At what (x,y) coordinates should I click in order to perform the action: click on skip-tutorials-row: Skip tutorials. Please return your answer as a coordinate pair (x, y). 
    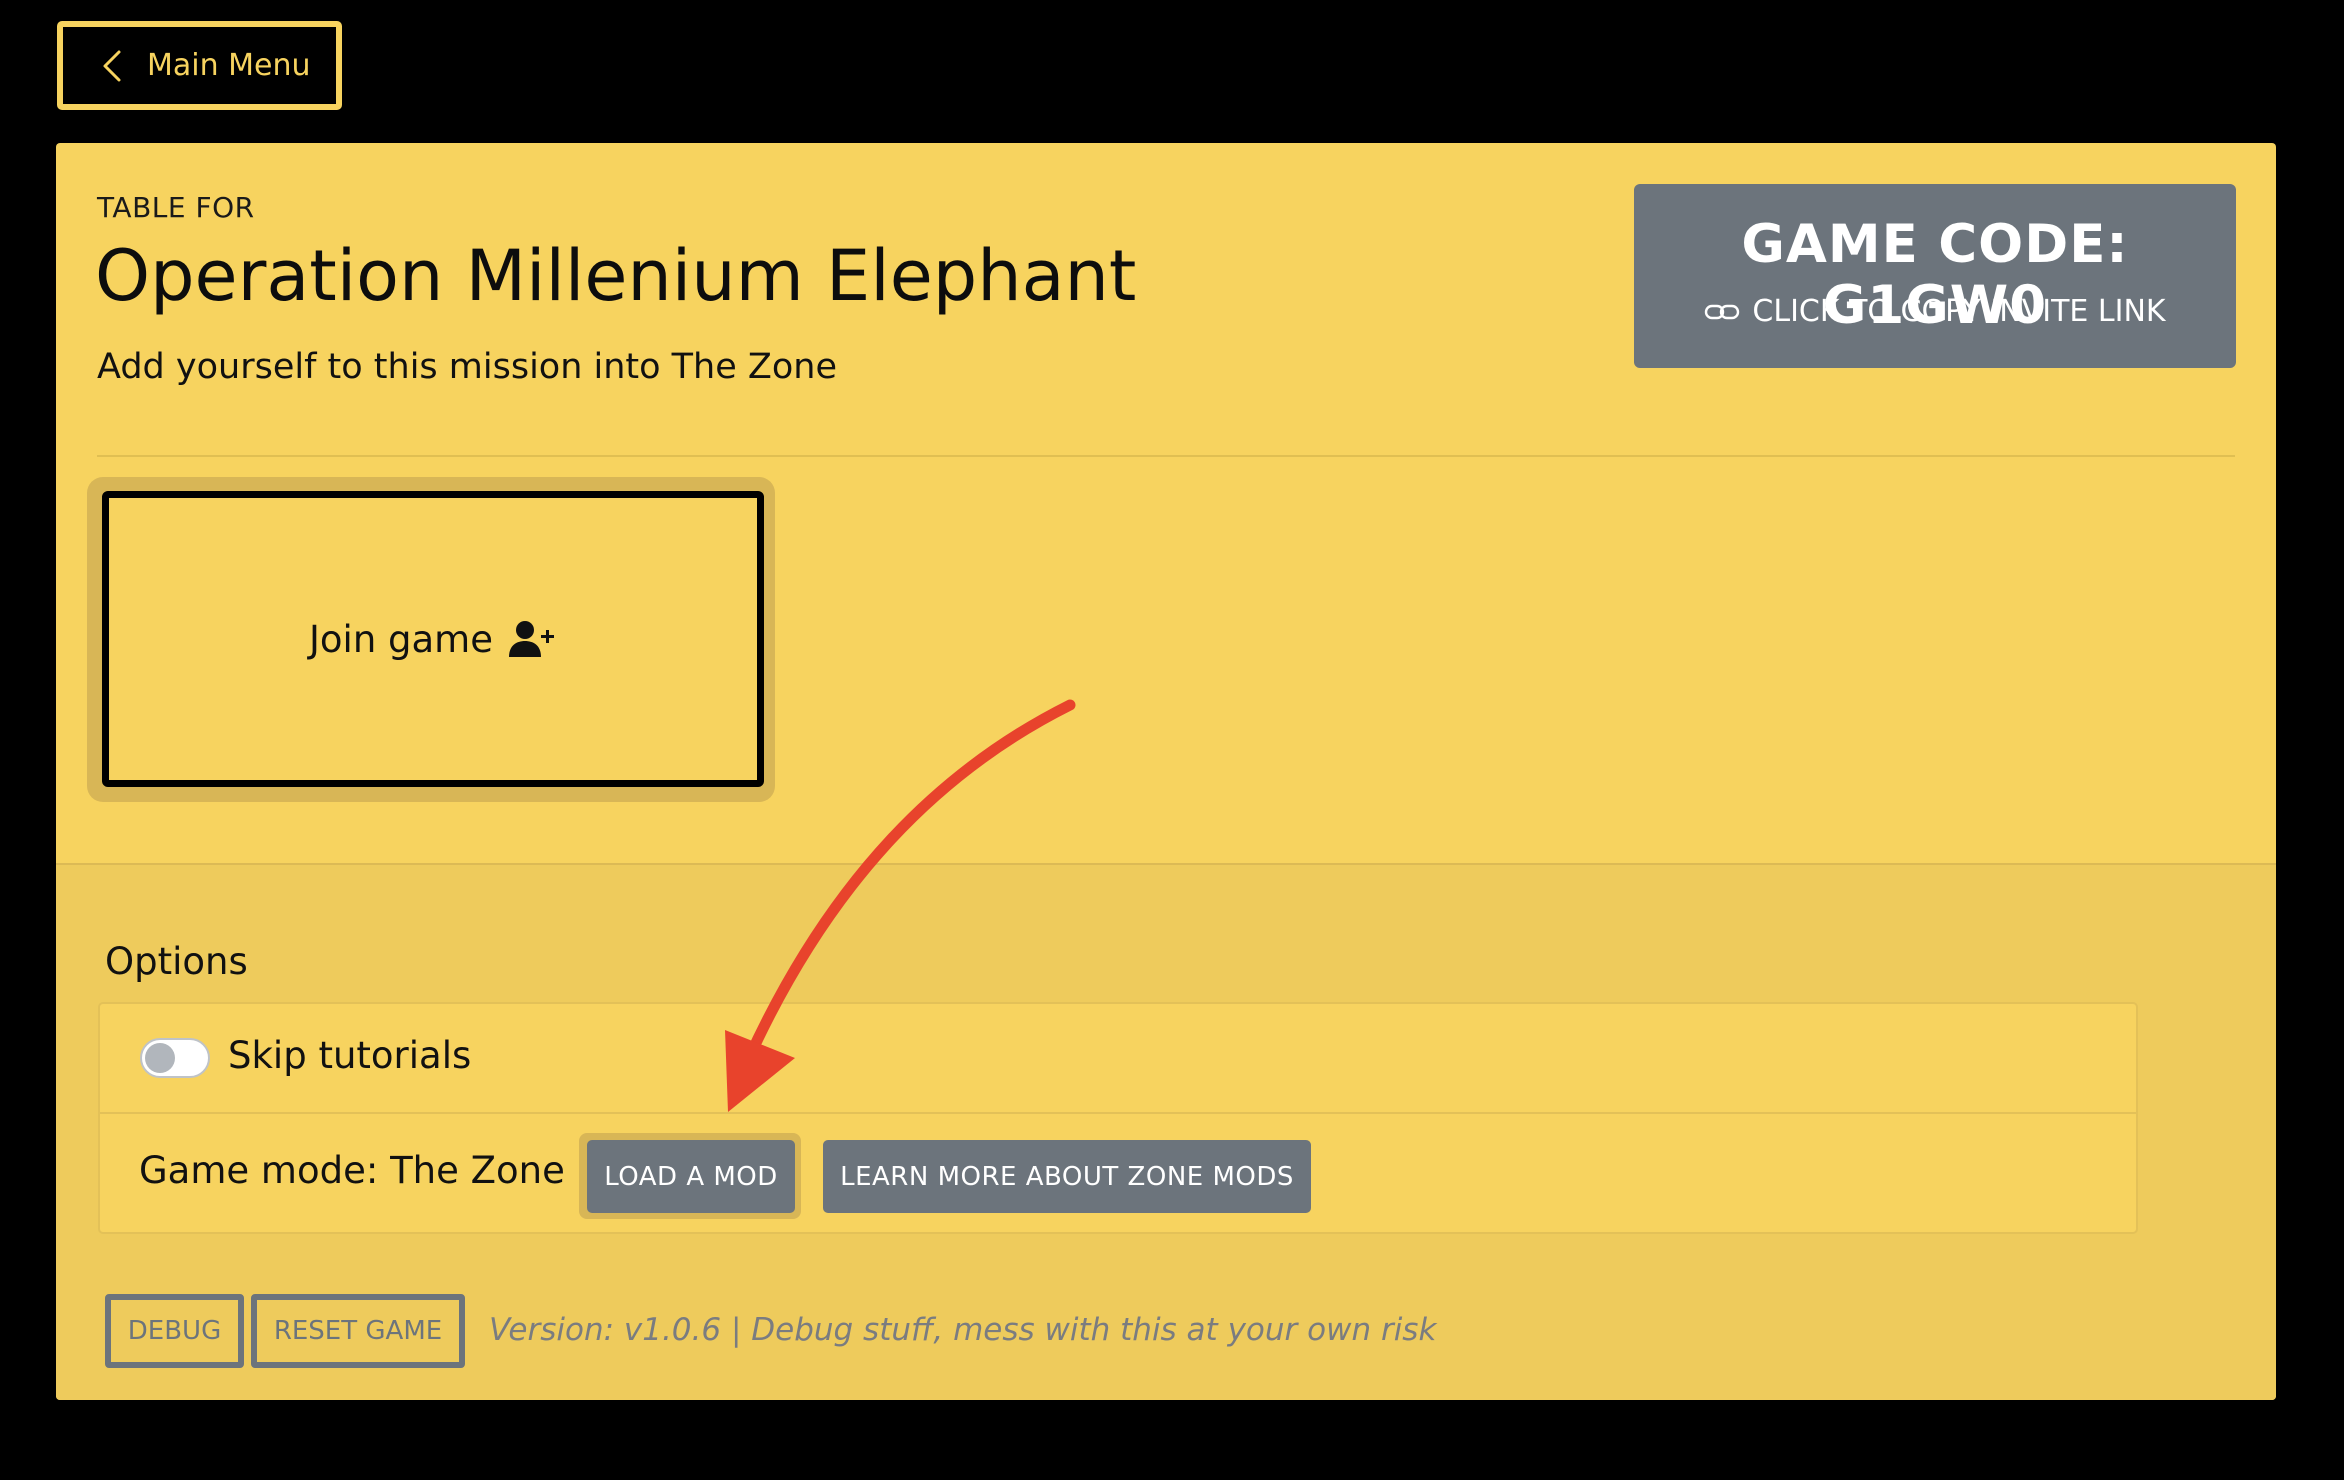
    Looking at the image, I should click on (1118, 1059).